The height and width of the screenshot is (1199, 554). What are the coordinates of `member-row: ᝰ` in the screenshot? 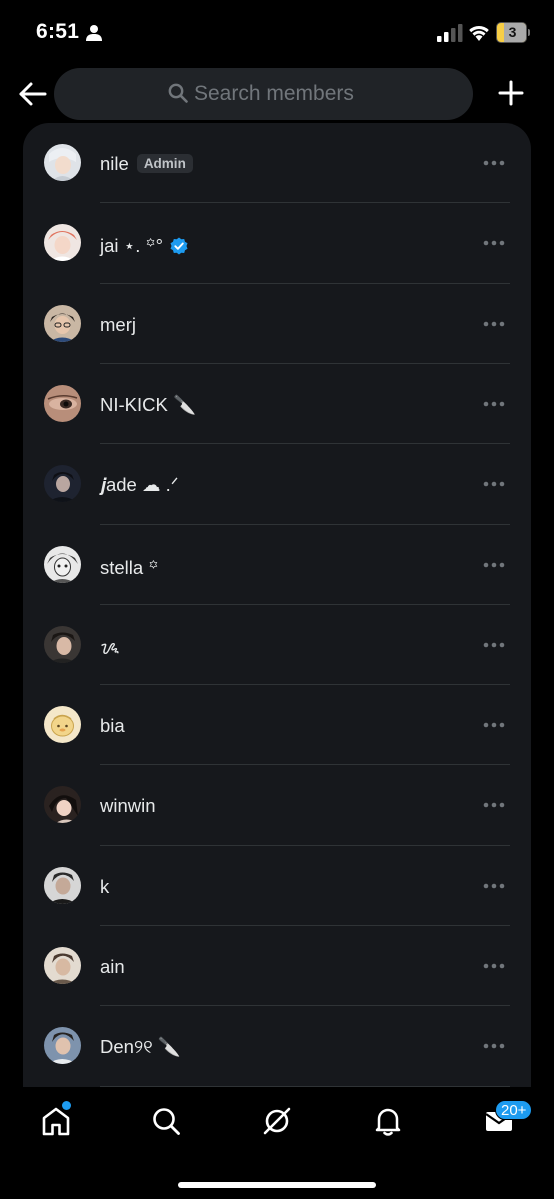 It's located at (277, 645).